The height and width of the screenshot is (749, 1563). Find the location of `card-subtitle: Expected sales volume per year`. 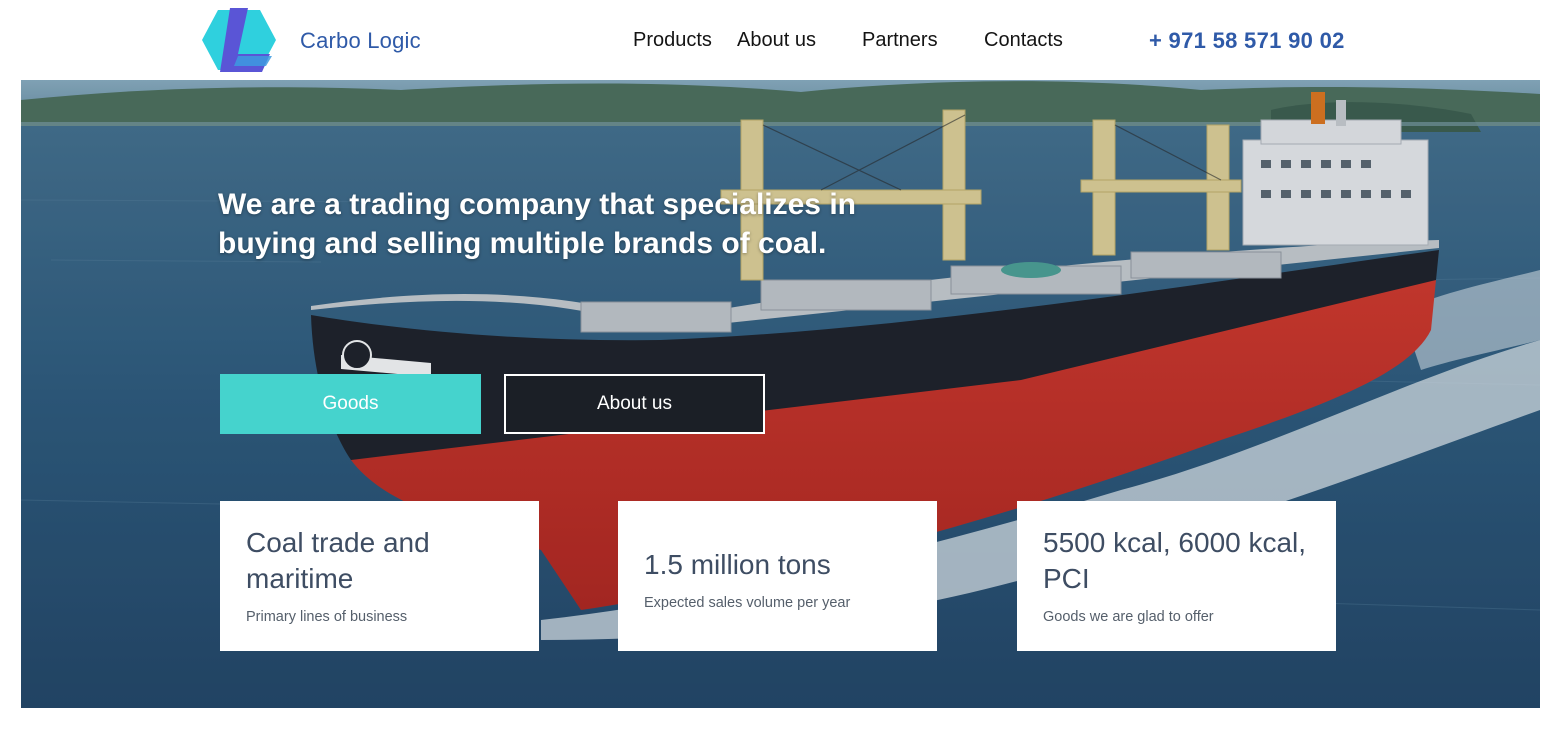

card-subtitle: Expected sales volume per year is located at coordinates (747, 603).